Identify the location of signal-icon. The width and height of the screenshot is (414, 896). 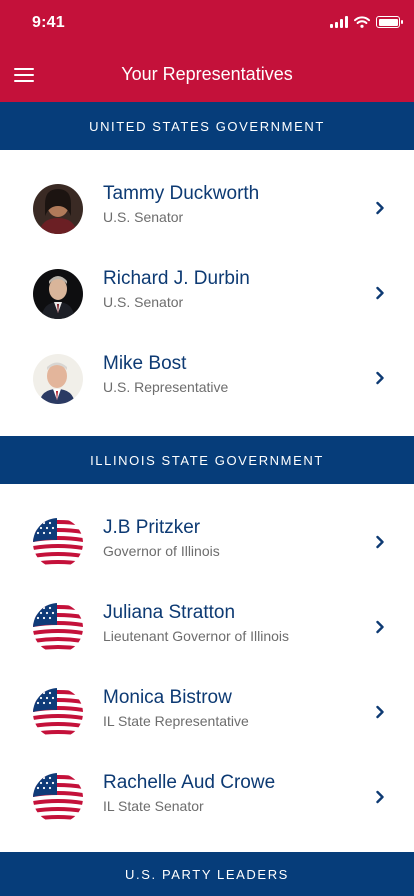
(339, 22).